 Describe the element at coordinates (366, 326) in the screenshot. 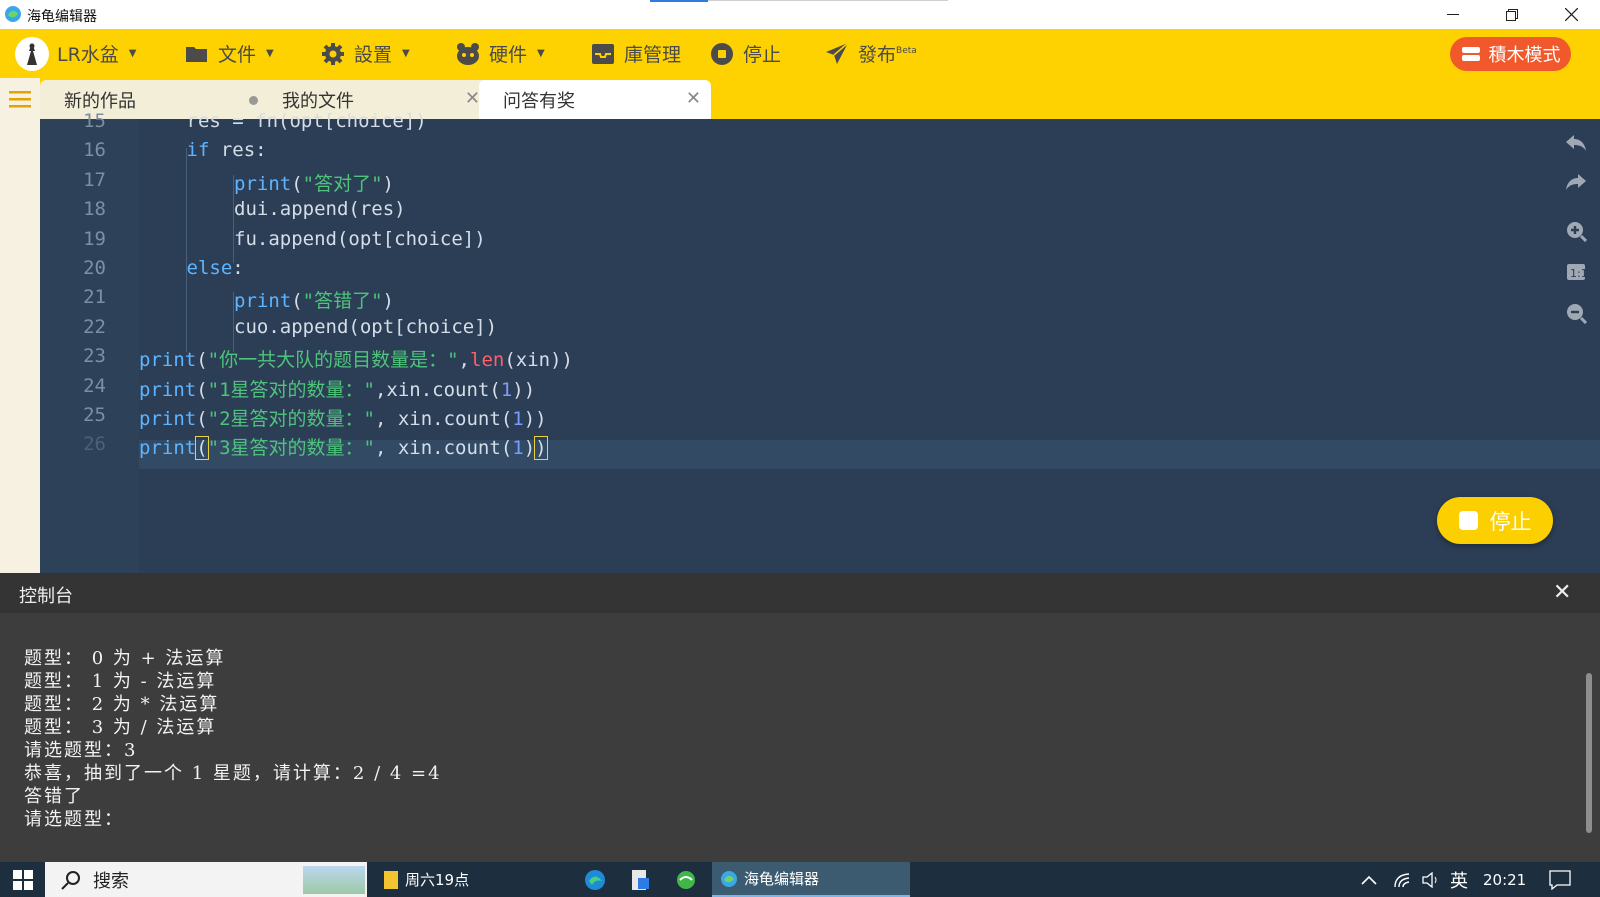

I see `code-token: cuo.append(opt[choice])` at that location.